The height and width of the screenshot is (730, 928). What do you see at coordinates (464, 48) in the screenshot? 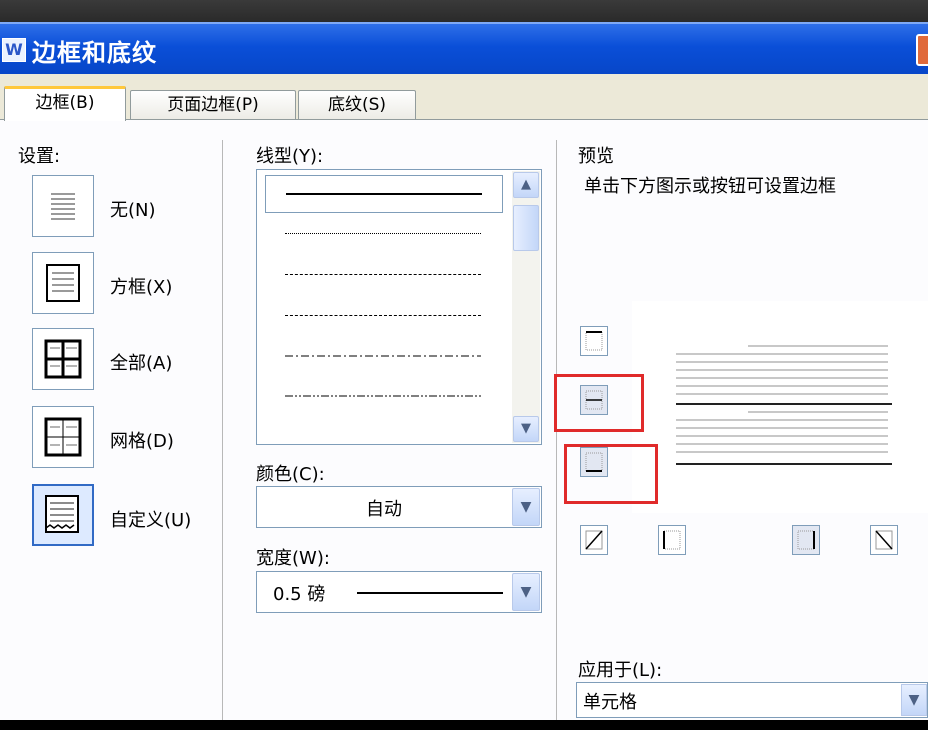
I see `title-bar: W 边框和底纹` at bounding box center [464, 48].